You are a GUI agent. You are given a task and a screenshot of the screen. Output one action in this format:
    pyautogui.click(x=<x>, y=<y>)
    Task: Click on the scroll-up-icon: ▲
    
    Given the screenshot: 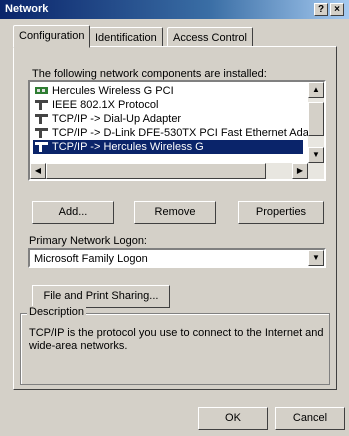 What is the action you would take?
    pyautogui.click(x=316, y=90)
    